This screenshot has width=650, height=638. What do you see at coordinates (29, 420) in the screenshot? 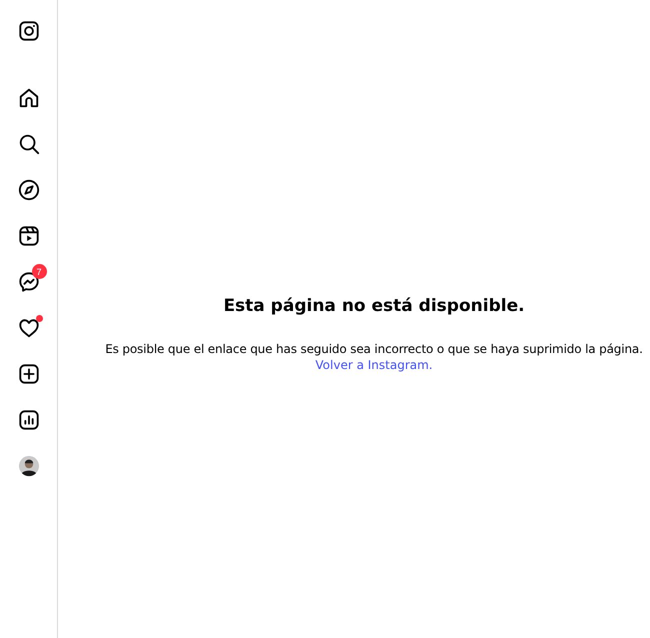
I see `bar-chart-icon` at bounding box center [29, 420].